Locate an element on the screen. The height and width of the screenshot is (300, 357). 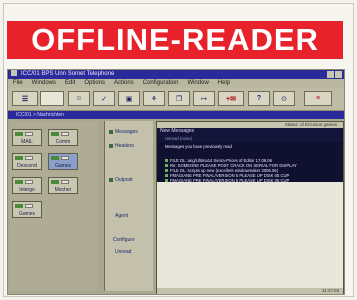
status-bar: 11:17:03 is located at coordinates (250, 291).